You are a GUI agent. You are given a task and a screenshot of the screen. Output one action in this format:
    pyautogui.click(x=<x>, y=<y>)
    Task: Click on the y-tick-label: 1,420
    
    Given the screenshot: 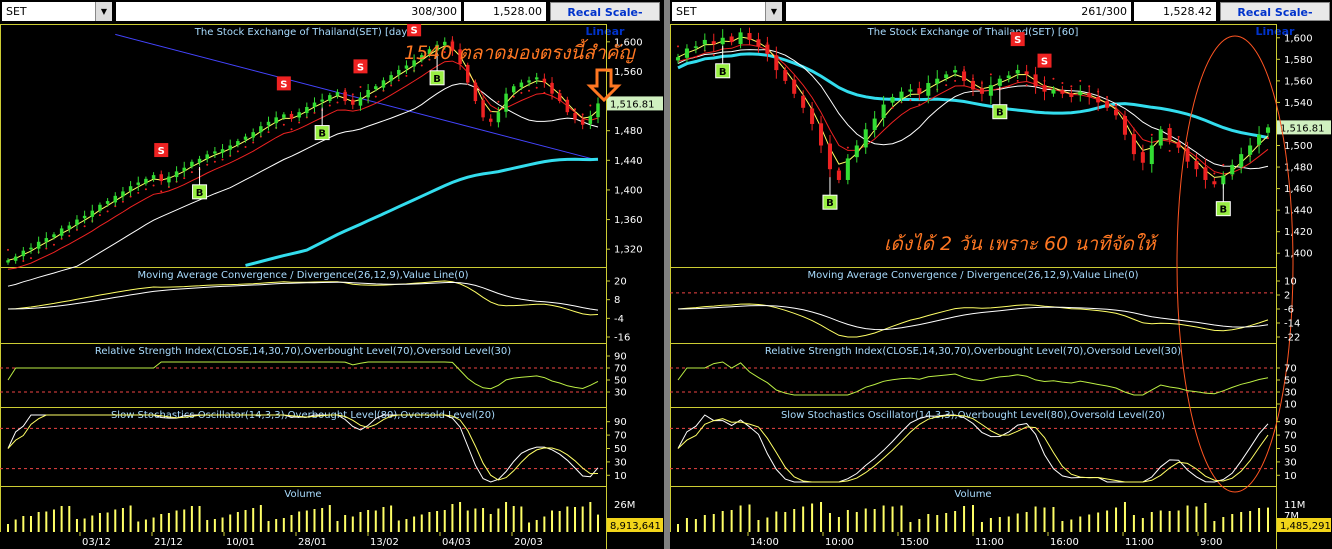 What is the action you would take?
    pyautogui.click(x=1298, y=232)
    